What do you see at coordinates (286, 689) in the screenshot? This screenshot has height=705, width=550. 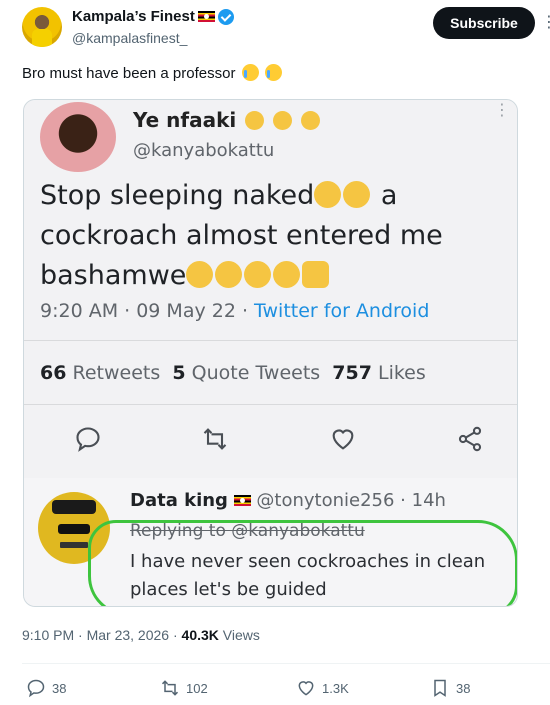 I see `tweet-actions: 38 102 1.3K 38` at bounding box center [286, 689].